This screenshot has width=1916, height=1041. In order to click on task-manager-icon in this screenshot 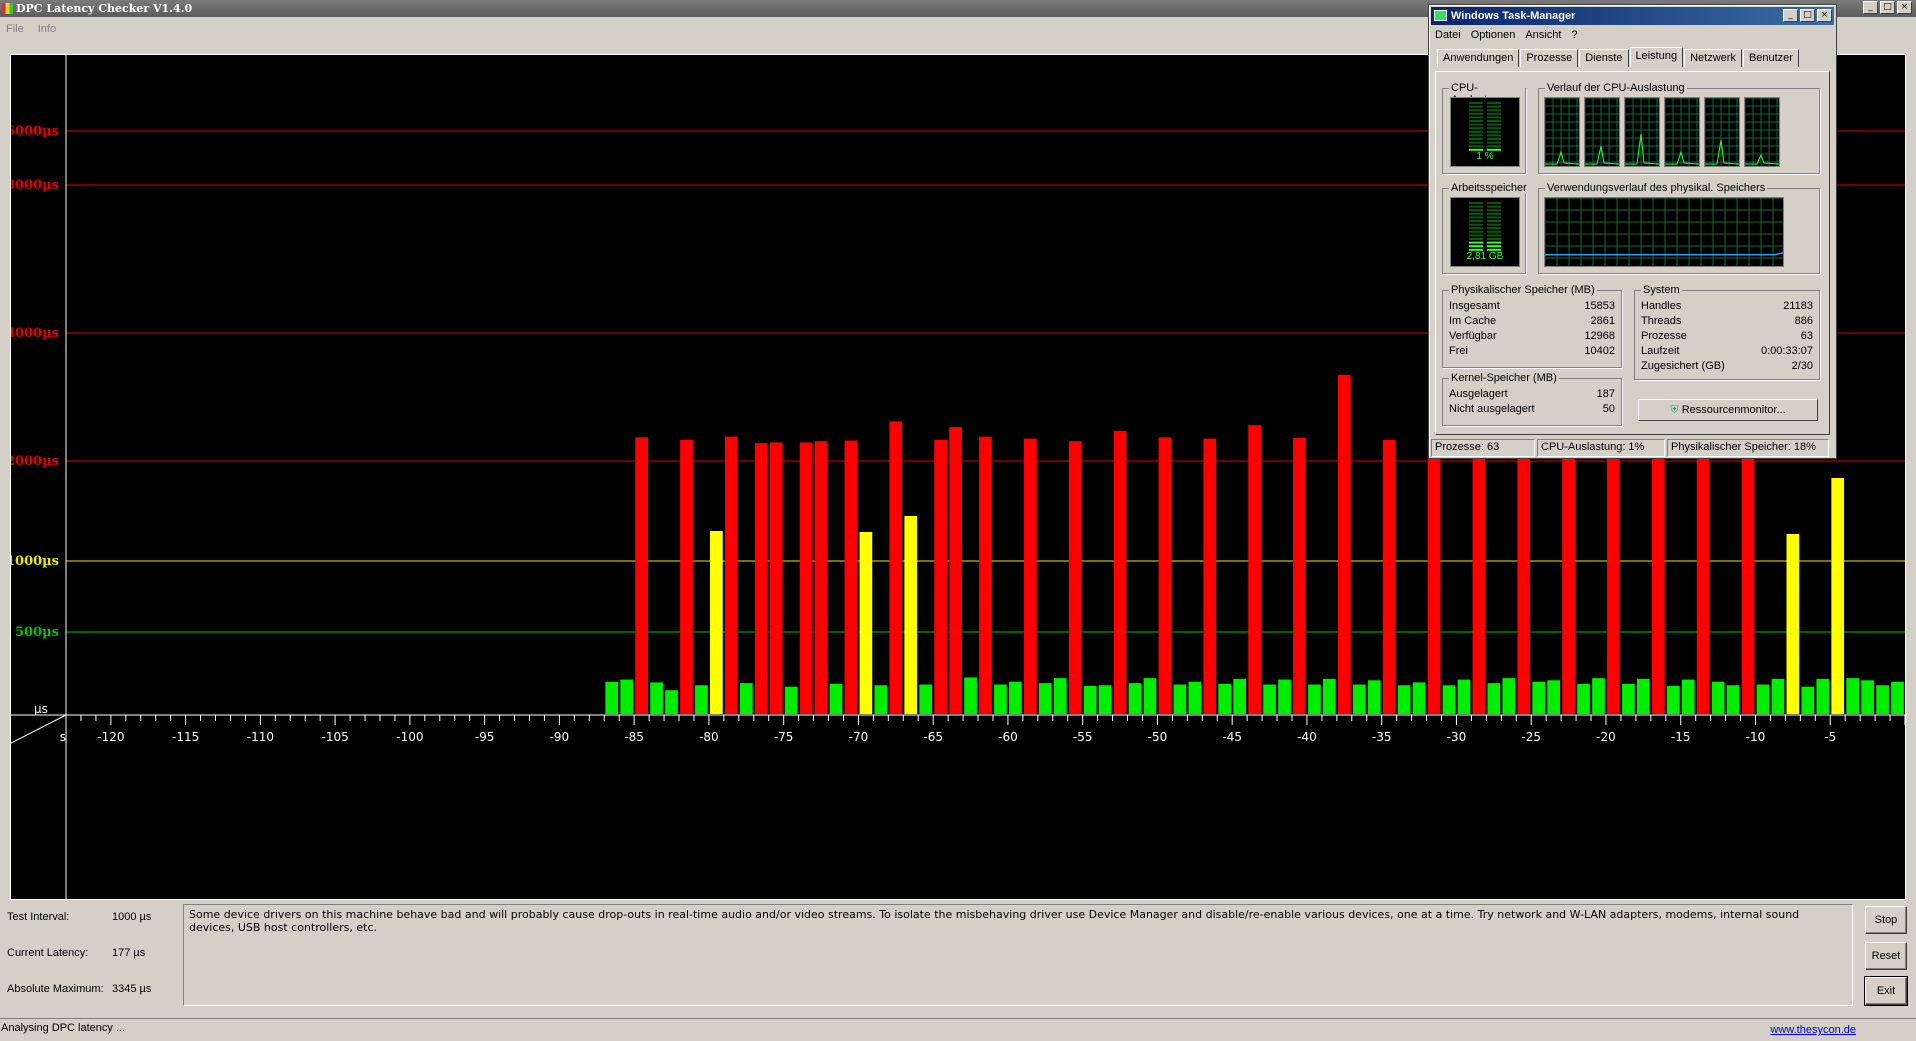, I will do `click(1440, 15)`.